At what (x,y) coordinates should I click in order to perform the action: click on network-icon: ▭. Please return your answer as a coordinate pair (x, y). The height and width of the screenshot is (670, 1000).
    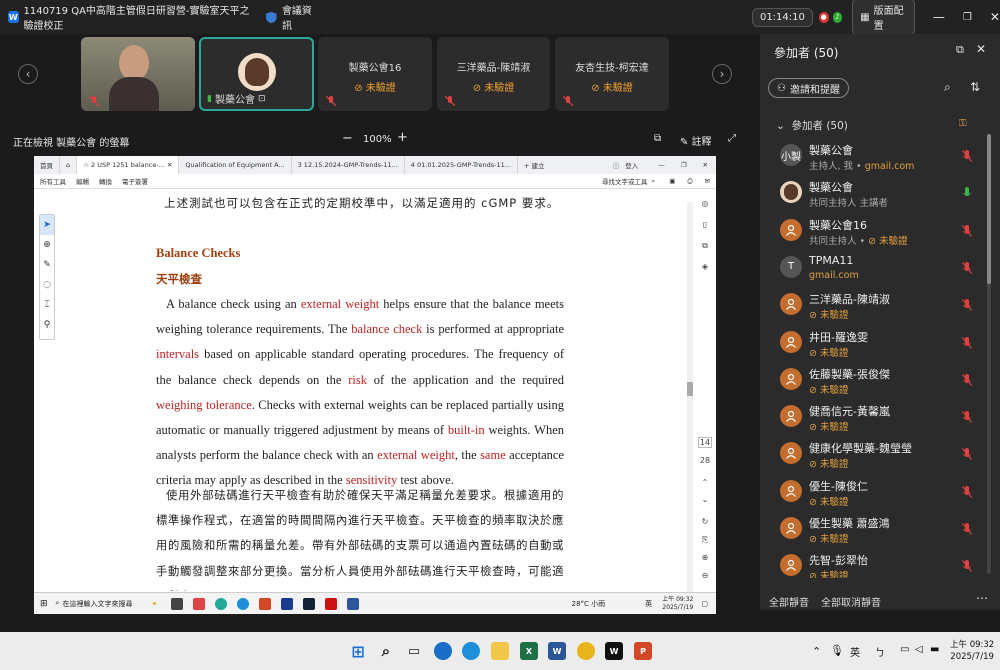
    Looking at the image, I should click on (904, 649).